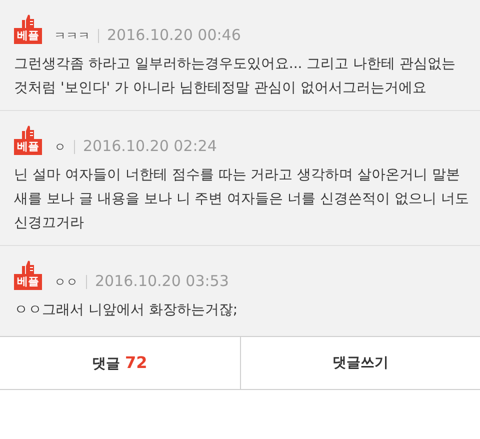 The width and height of the screenshot is (480, 439). Describe the element at coordinates (242, 199) in the screenshot. I see `comment-text: 닌 설마 여자들이 너한테 점수를 따는 거라고 생각하며 살아온거니 말본새를 보나 글 내용을 보나 니 주변 여자들은 너를 신경쓴적이 없으니 너도 신경끄거라` at that location.